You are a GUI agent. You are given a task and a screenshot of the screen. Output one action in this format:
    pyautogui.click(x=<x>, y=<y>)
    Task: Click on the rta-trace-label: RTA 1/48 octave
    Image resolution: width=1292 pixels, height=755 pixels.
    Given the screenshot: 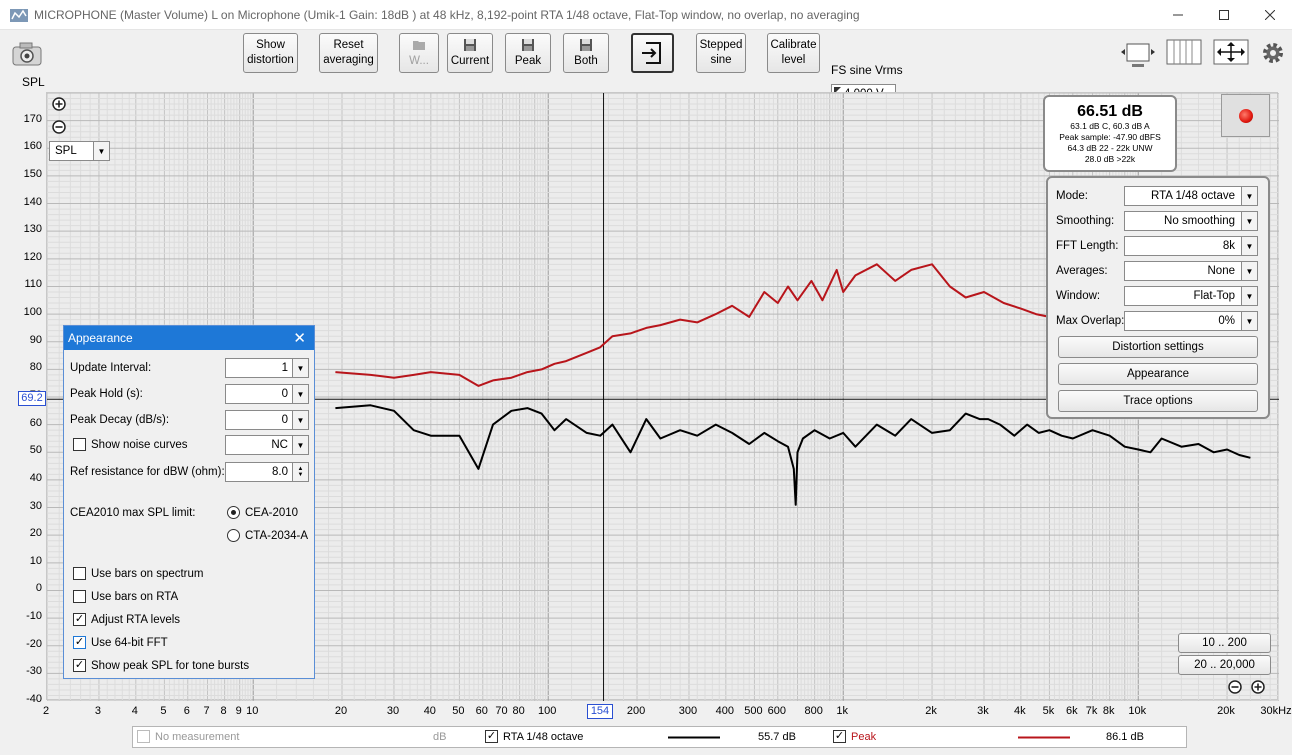 What is the action you would take?
    pyautogui.click(x=543, y=737)
    